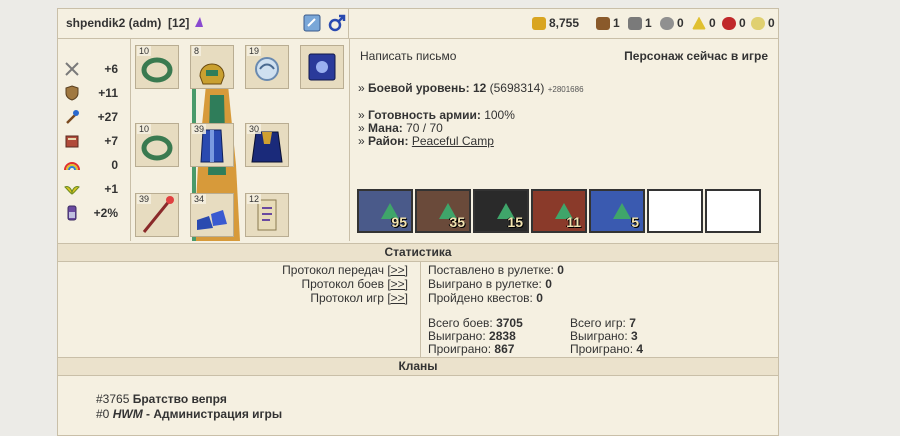 The height and width of the screenshot is (436, 900). Describe the element at coordinates (111, 141) in the screenshot. I see `stat-knowledge-value: +7` at that location.